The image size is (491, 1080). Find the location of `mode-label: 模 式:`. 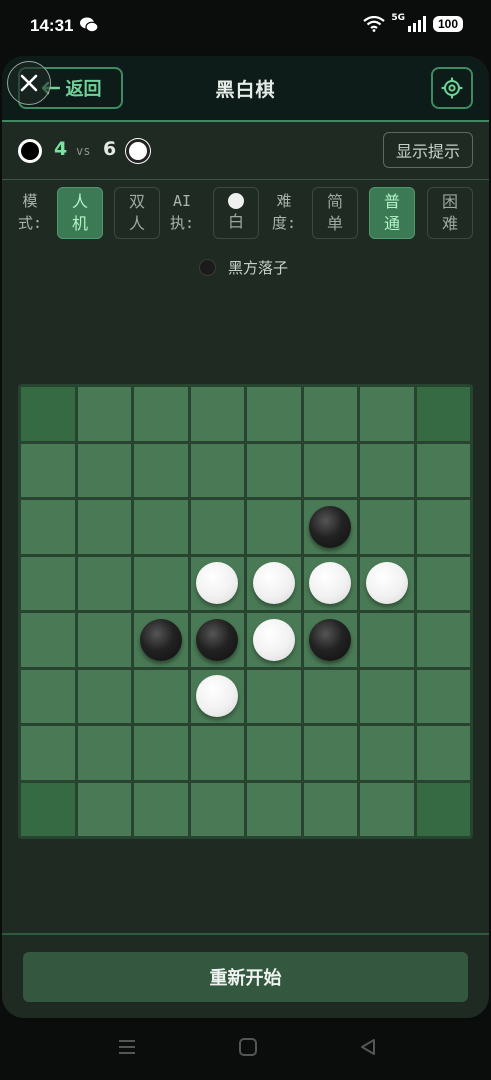

mode-label: 模 式: is located at coordinates (30, 212).